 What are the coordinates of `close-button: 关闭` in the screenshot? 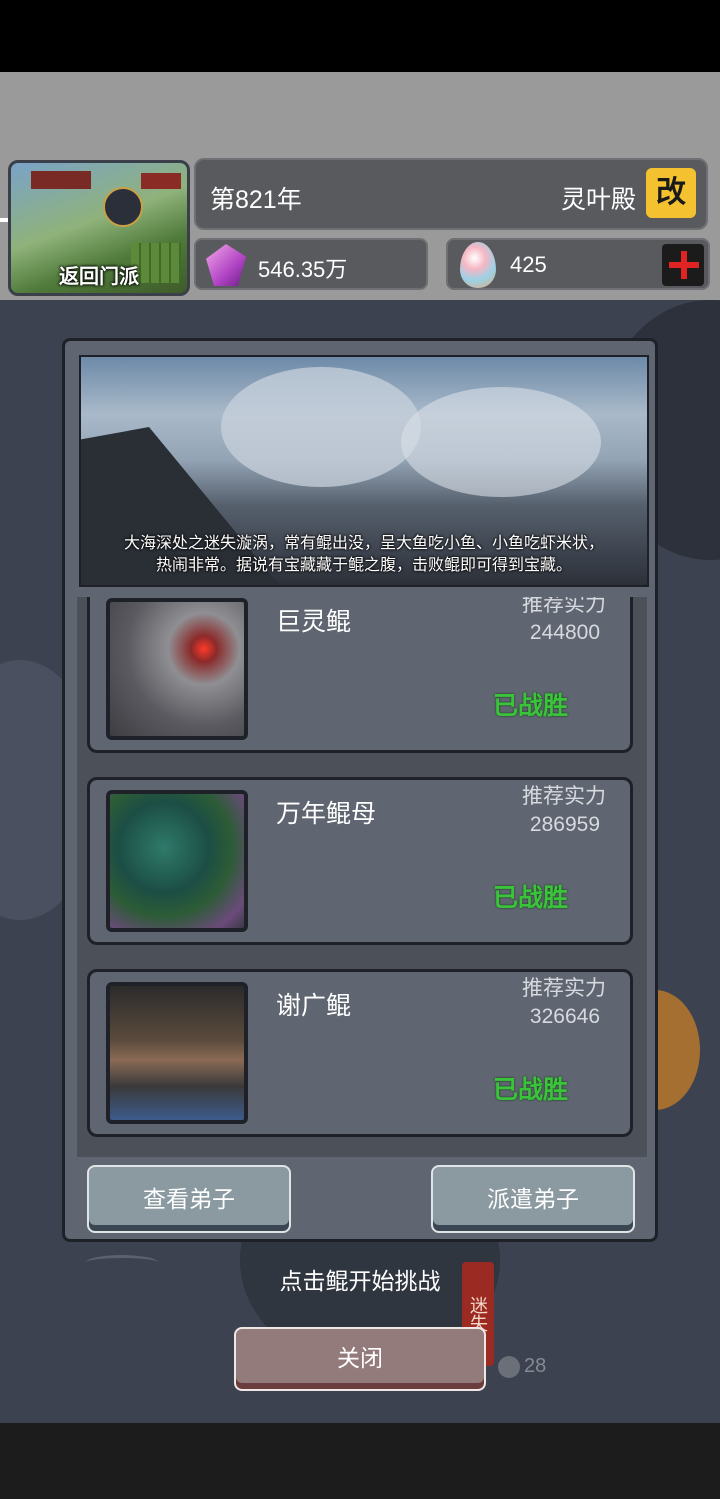 It's located at (360, 1359).